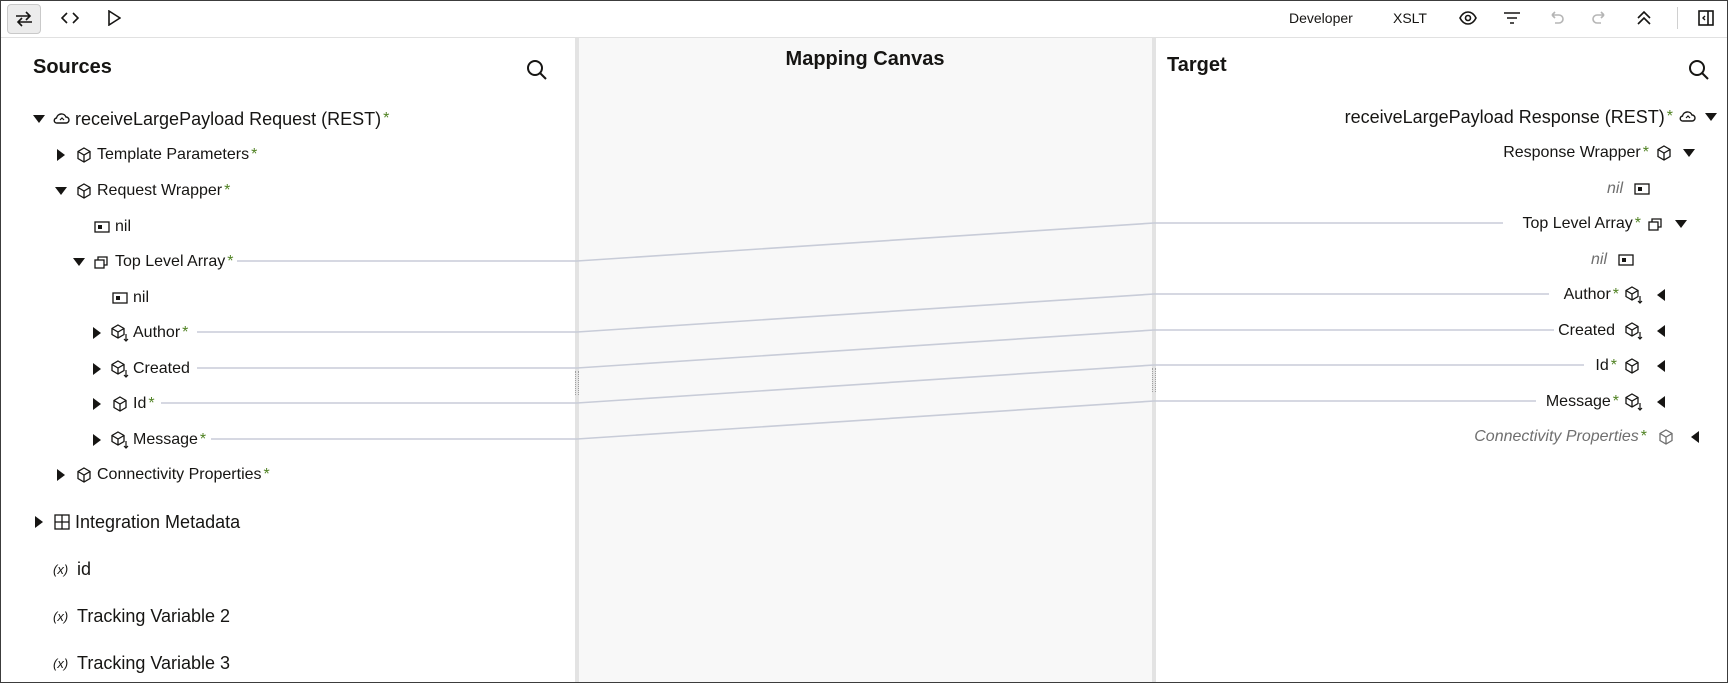 The height and width of the screenshot is (683, 1728). I want to click on target-created-row: Created, so click(1613, 331).